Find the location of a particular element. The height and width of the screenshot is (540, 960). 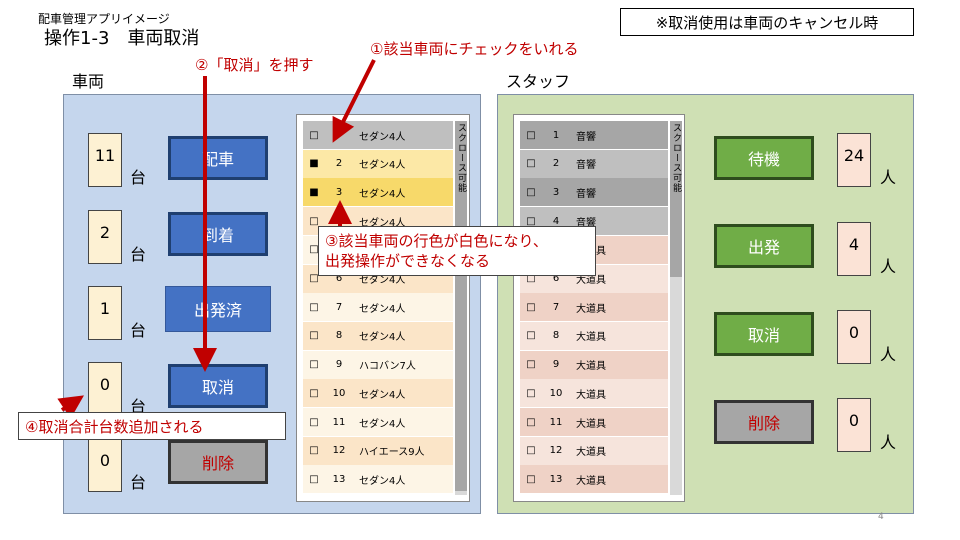

arrow-step1-icon is located at coordinates (354, 101).